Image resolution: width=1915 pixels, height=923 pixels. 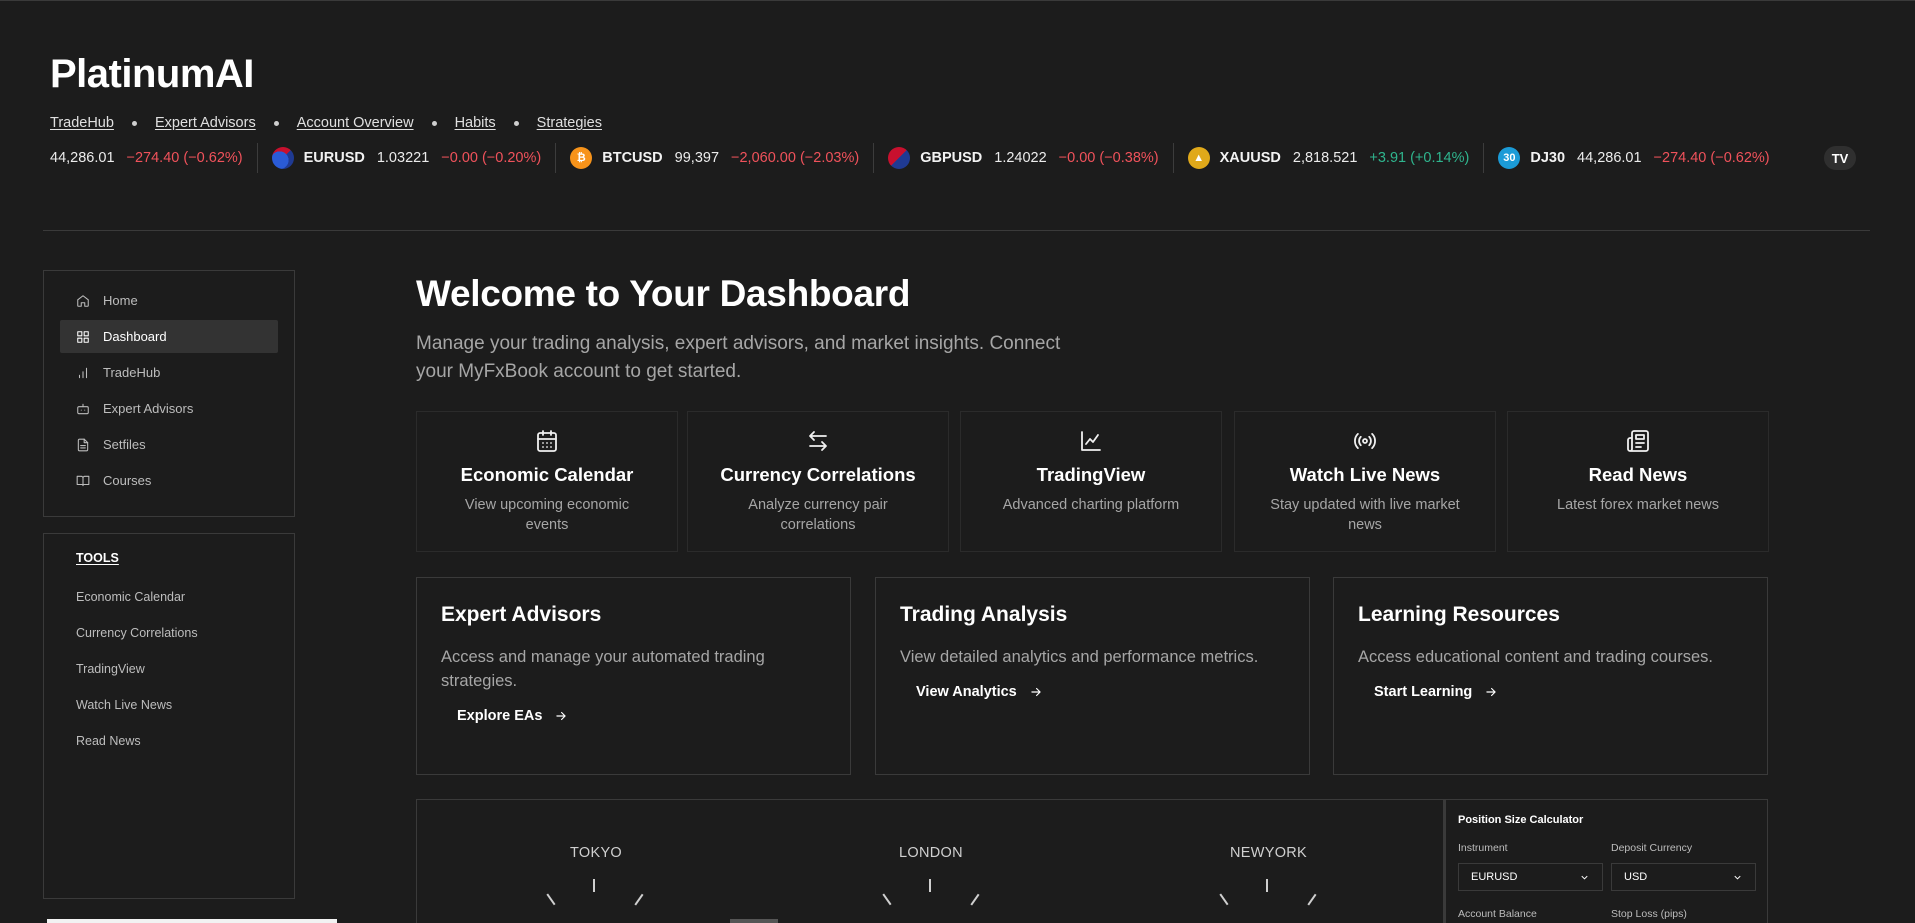 I want to click on sidebar-item-expert-advisors: Expert Advisors, so click(x=169, y=408).